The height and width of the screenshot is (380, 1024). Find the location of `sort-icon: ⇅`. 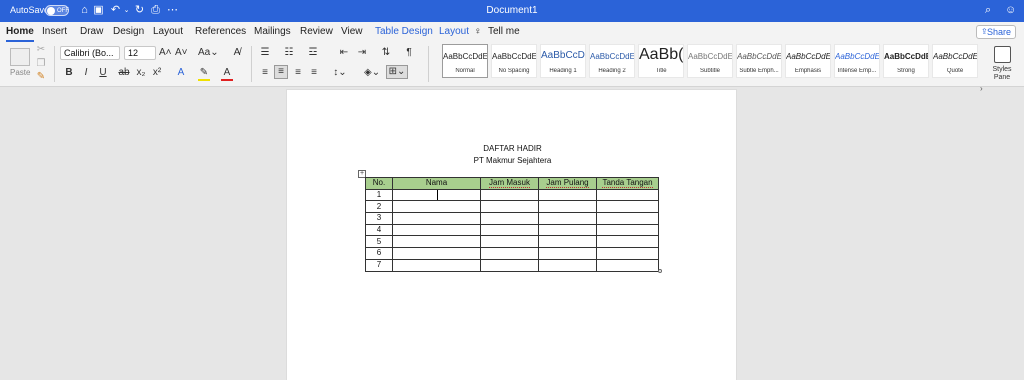

sort-icon: ⇅ is located at coordinates (386, 53).